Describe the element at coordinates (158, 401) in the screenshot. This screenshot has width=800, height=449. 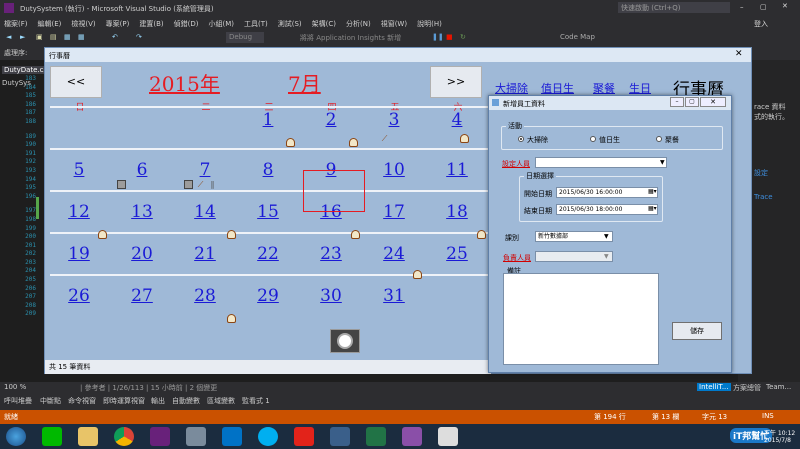
I see `tab-output: 輸出` at that location.